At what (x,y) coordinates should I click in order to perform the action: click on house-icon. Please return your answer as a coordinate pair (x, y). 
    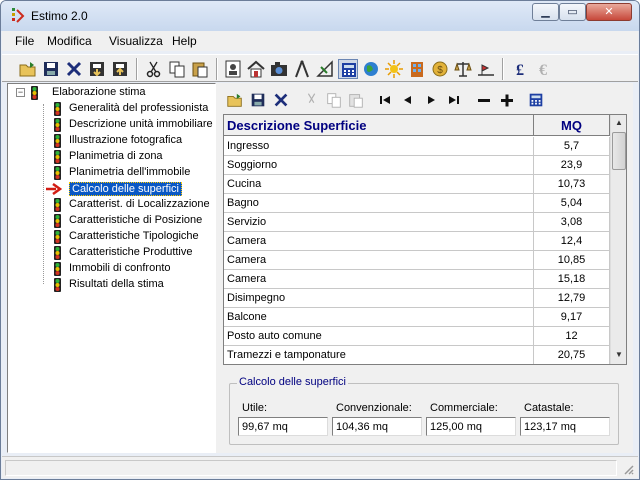
    Looking at the image, I should click on (256, 69).